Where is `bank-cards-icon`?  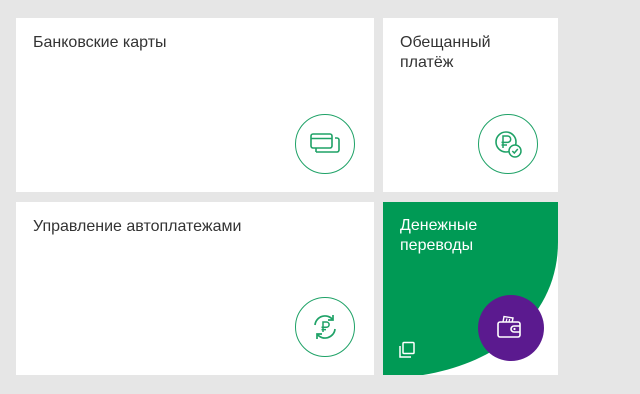 bank-cards-icon is located at coordinates (325, 143).